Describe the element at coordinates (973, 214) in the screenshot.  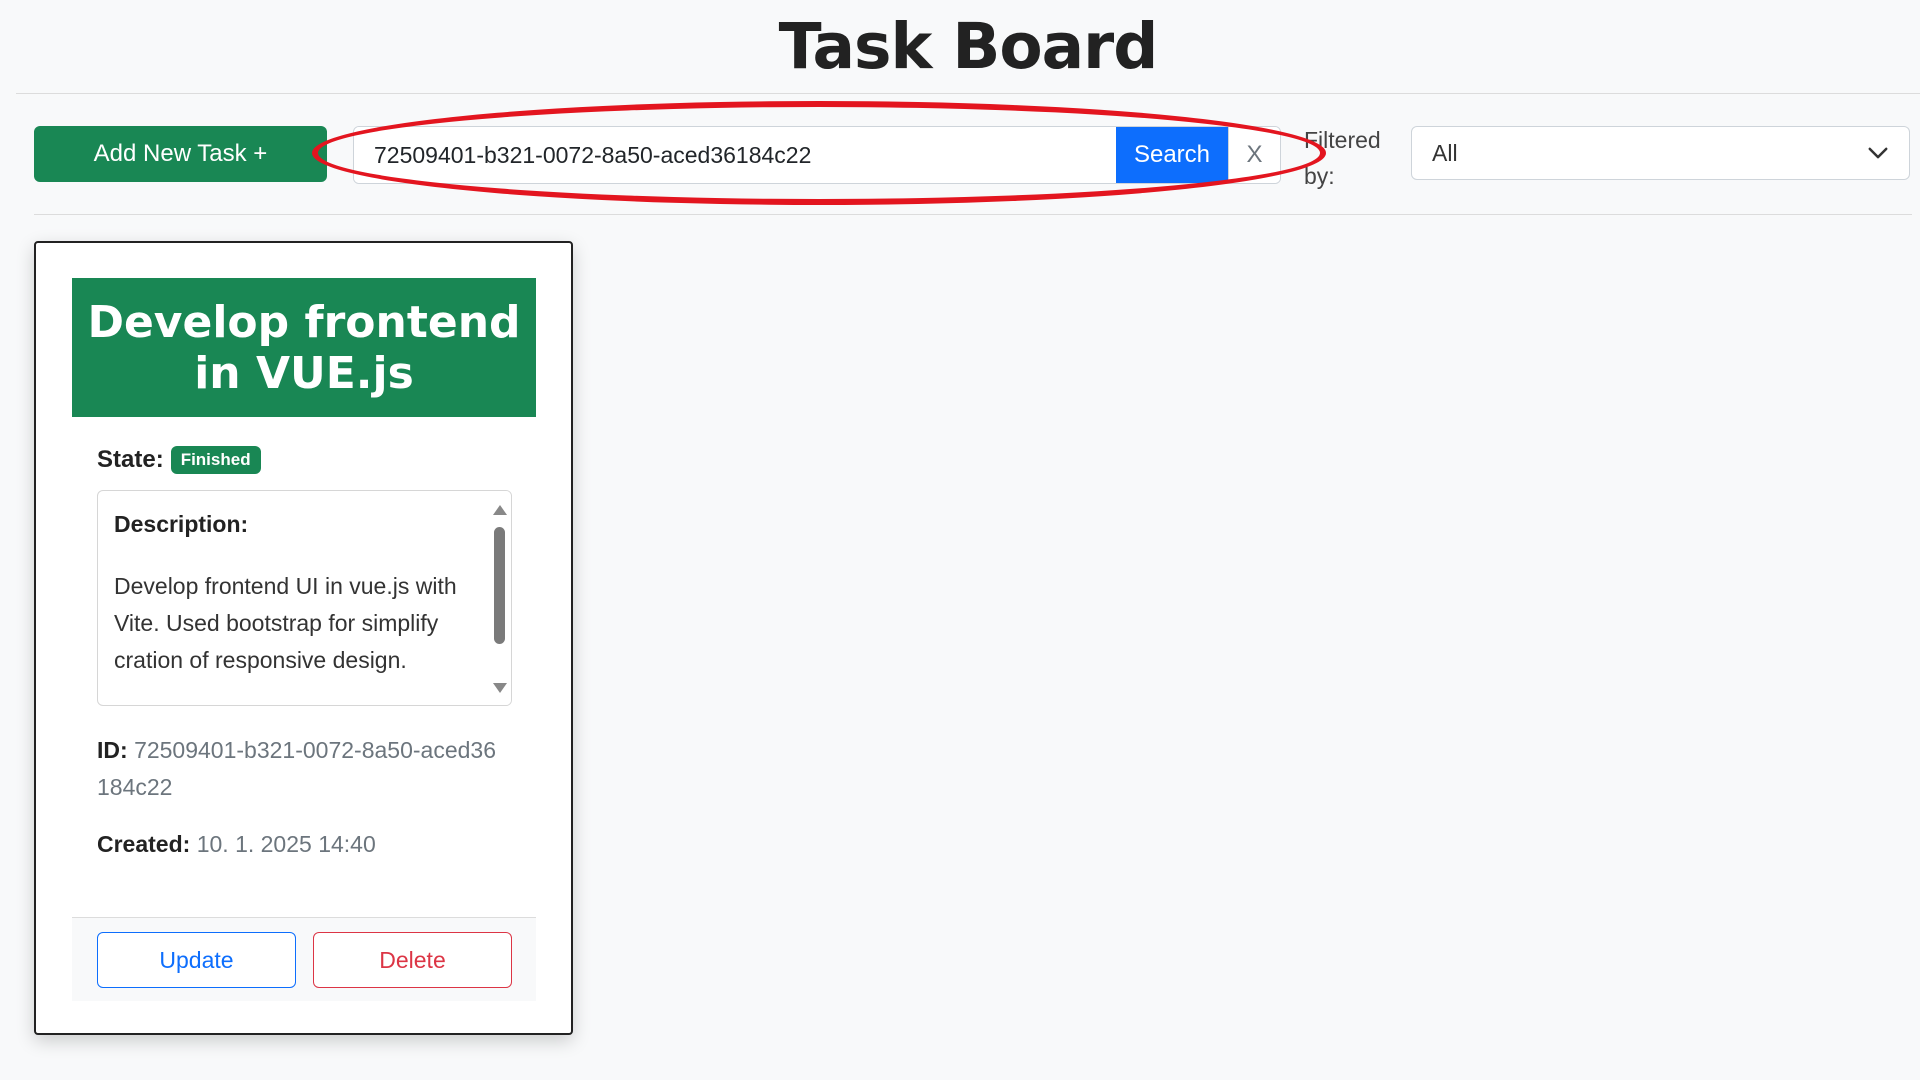
I see `toolbar-divider` at that location.